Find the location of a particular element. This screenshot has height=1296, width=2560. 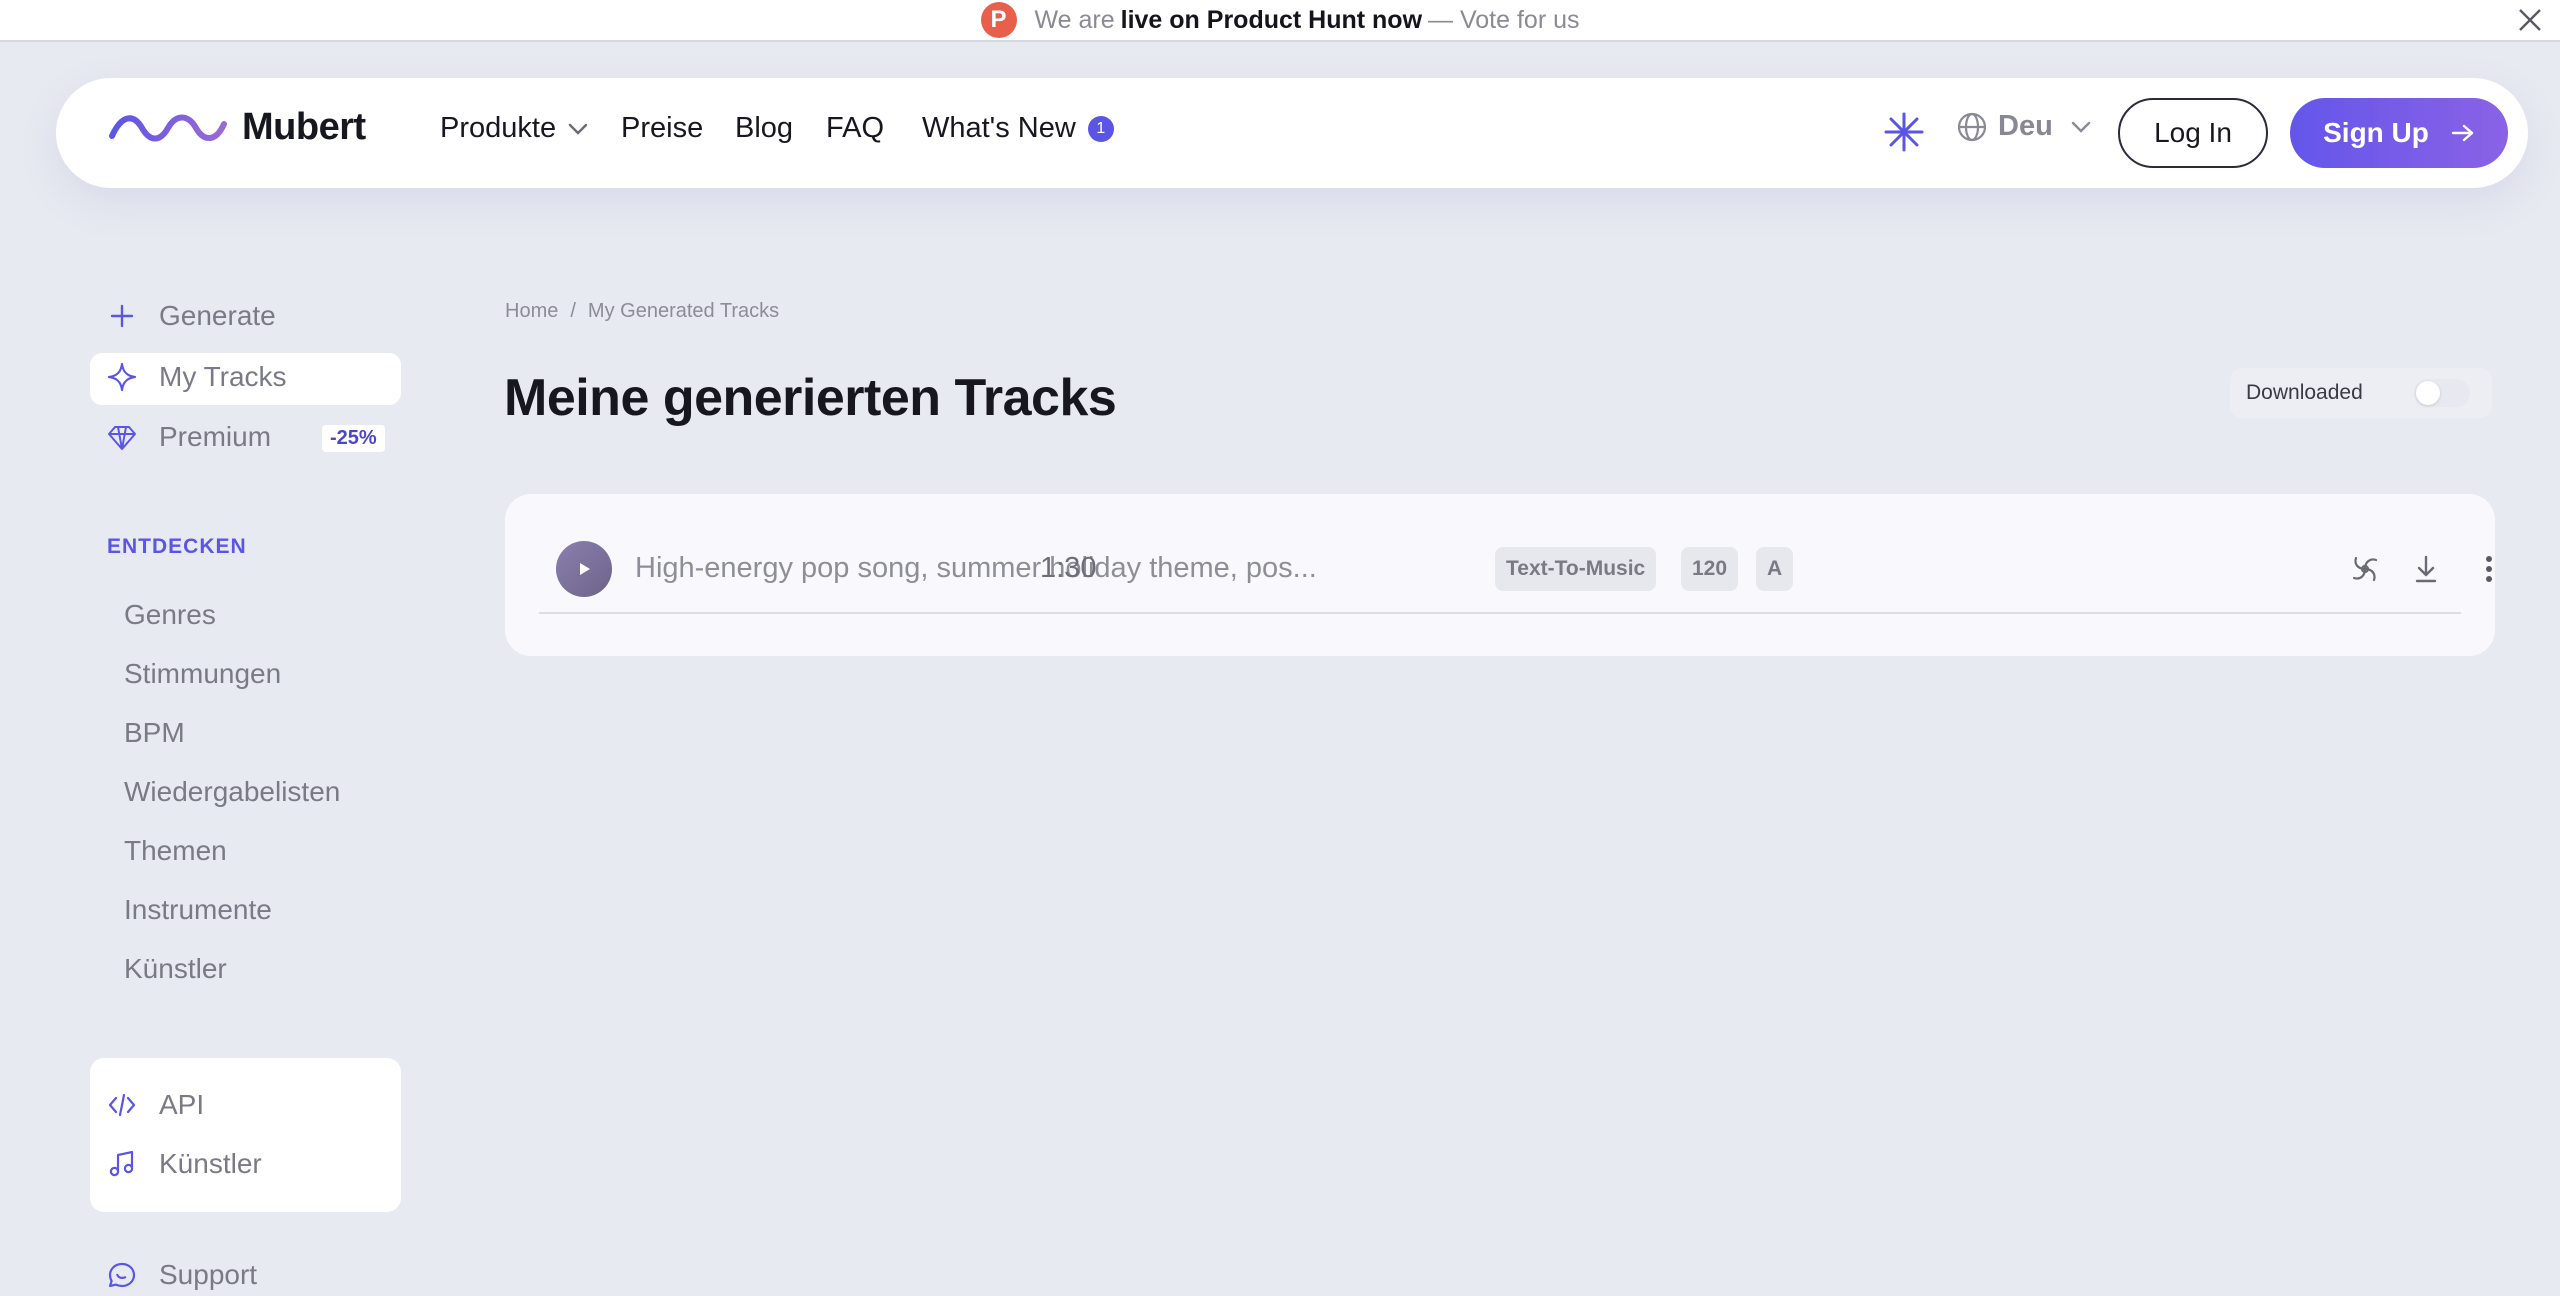

page-title: Meine generierten Tracks is located at coordinates (810, 398).